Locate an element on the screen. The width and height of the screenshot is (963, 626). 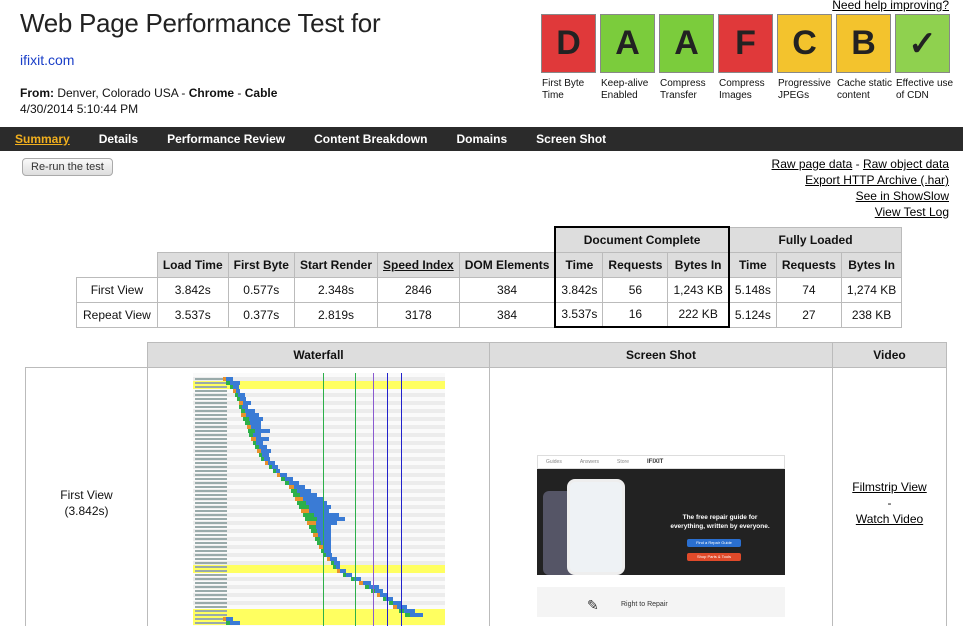
cell-speed-index: 3178 is located at coordinates (418, 314).